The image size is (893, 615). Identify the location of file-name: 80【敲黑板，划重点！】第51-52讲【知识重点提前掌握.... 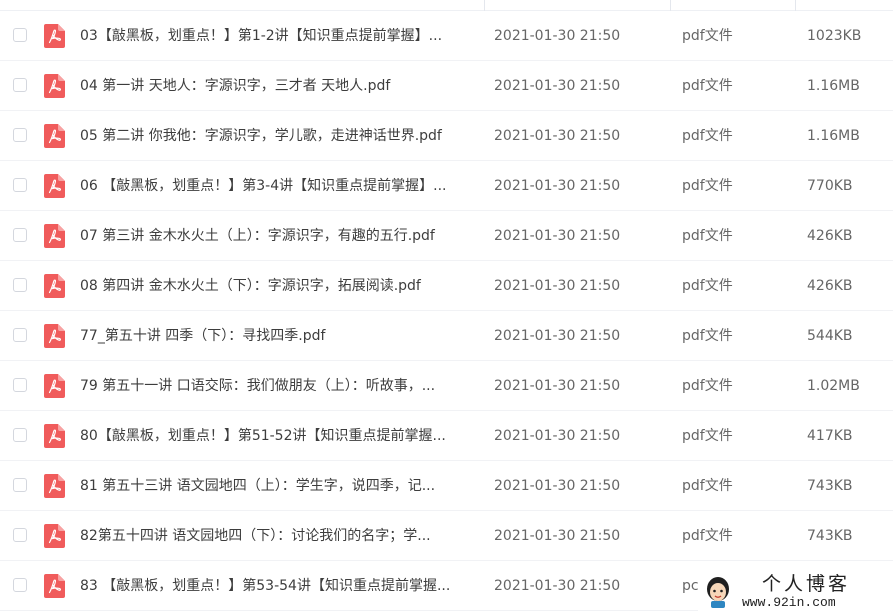
(276, 436).